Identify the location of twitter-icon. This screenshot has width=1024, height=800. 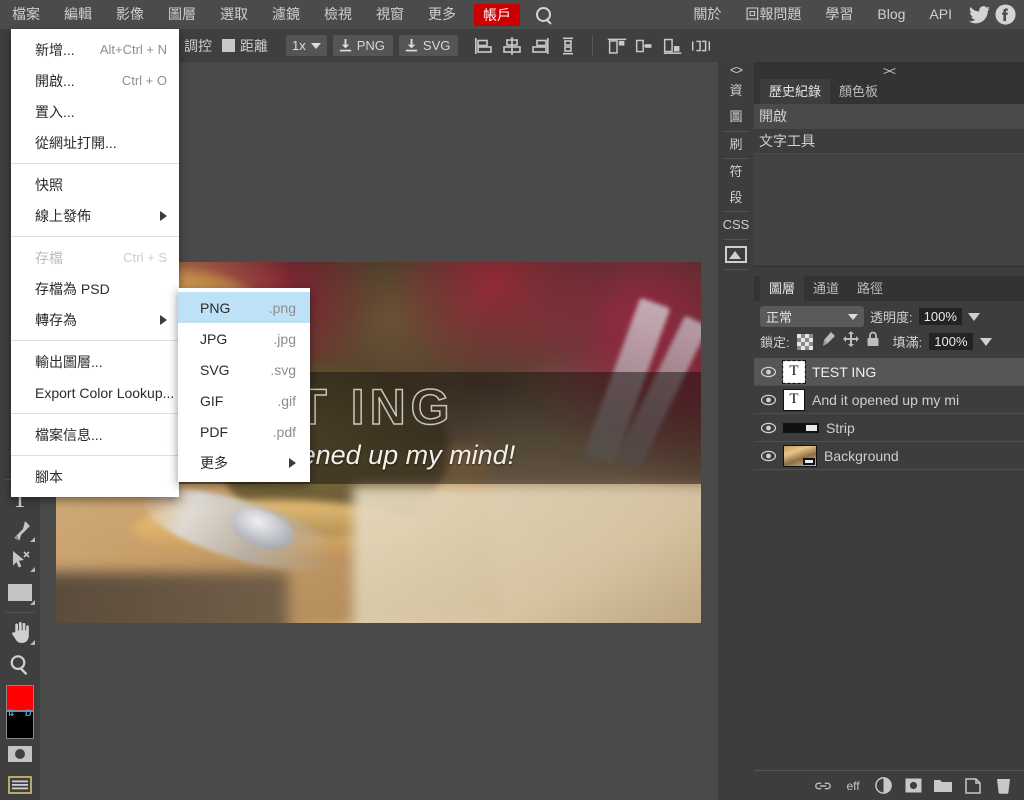
(979, 15).